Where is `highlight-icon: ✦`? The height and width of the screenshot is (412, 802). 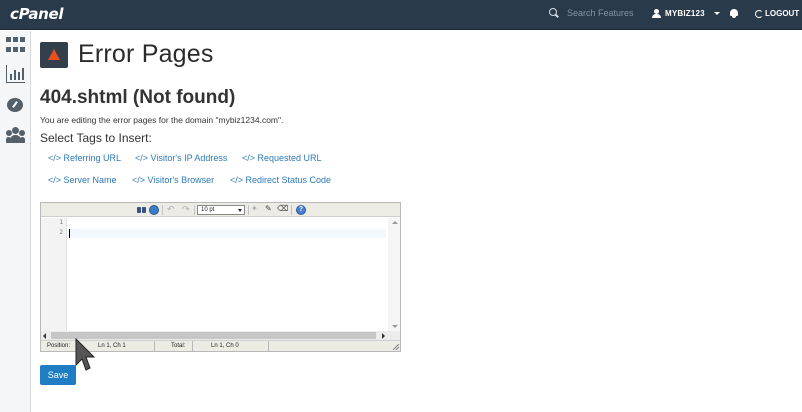 highlight-icon: ✦ is located at coordinates (256, 209).